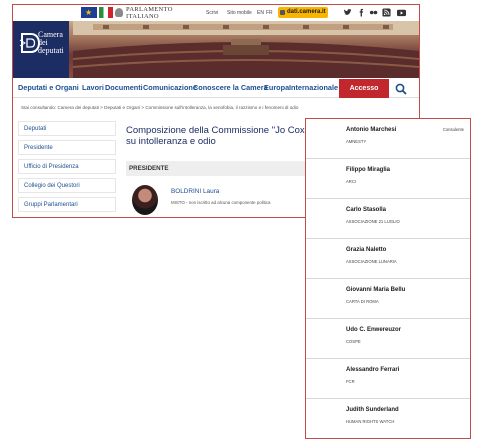  I want to click on consultant-name: Udo C. Enwereuzor, so click(374, 330).